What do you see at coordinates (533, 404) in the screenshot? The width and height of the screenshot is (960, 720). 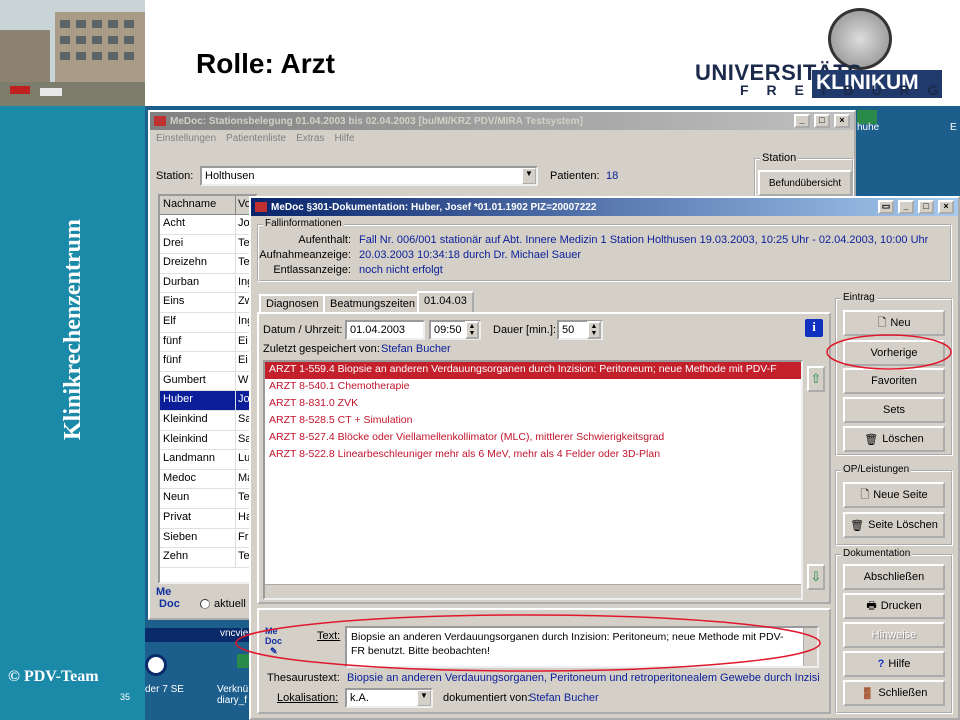 I see `list-item: ARZT 8-831.0 ZVK` at bounding box center [533, 404].